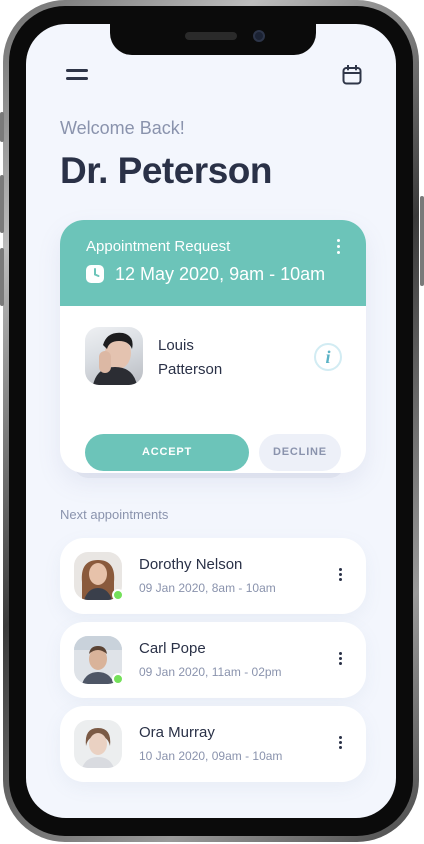  I want to click on doctor-name: Dr. Peterson, so click(166, 170).